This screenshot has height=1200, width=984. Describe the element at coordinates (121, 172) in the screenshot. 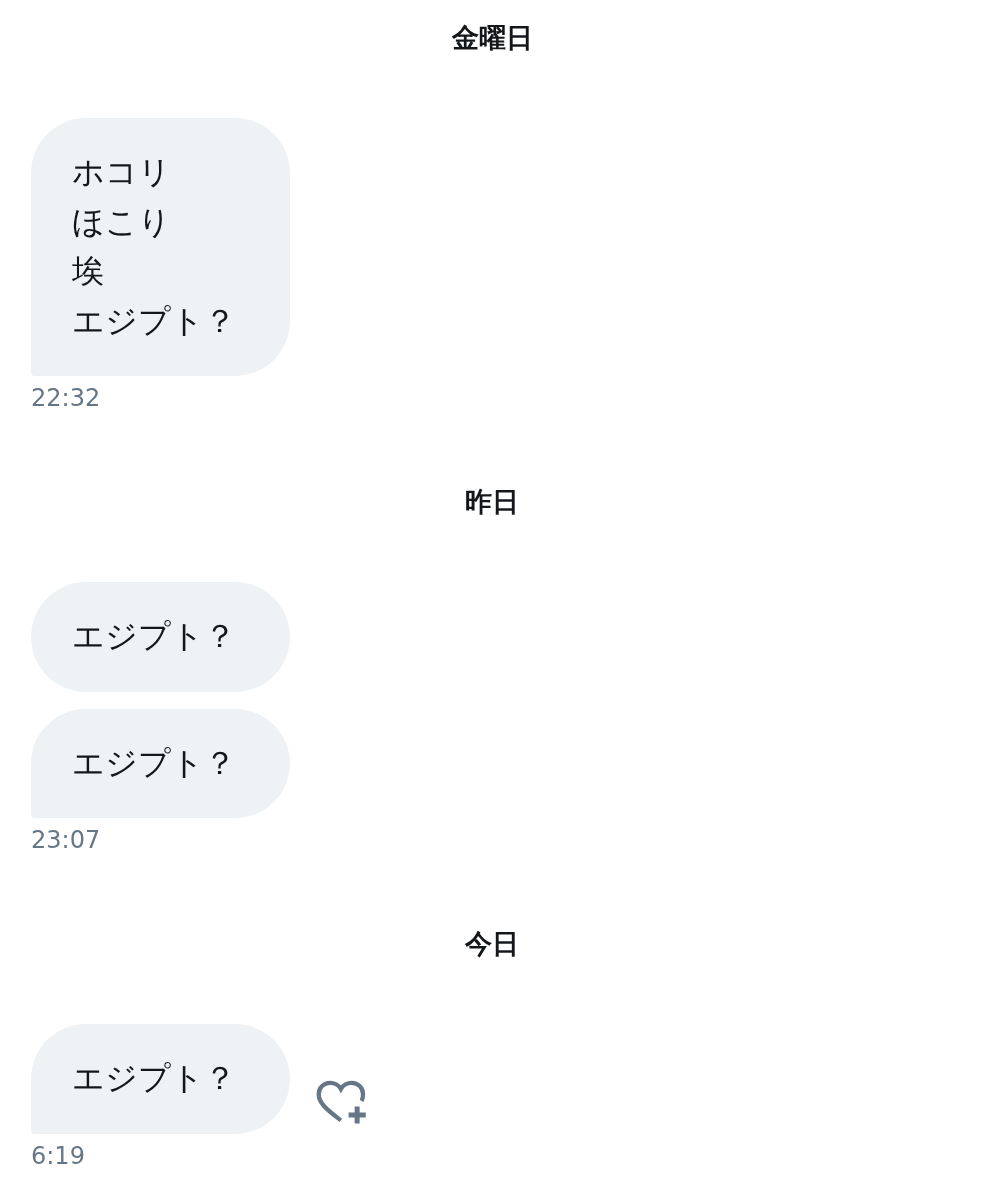

I see `message-text: ホコリ` at that location.